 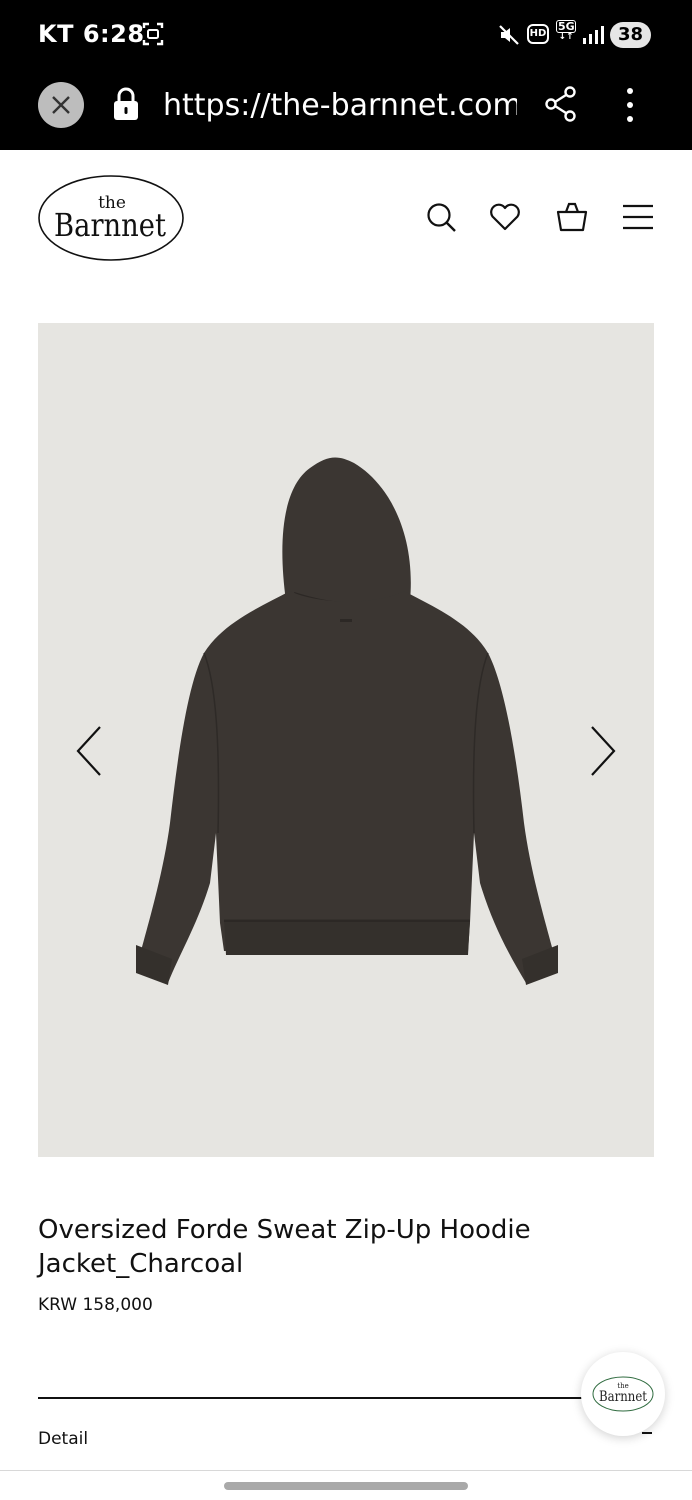 I want to click on search-icon, so click(x=441, y=217).